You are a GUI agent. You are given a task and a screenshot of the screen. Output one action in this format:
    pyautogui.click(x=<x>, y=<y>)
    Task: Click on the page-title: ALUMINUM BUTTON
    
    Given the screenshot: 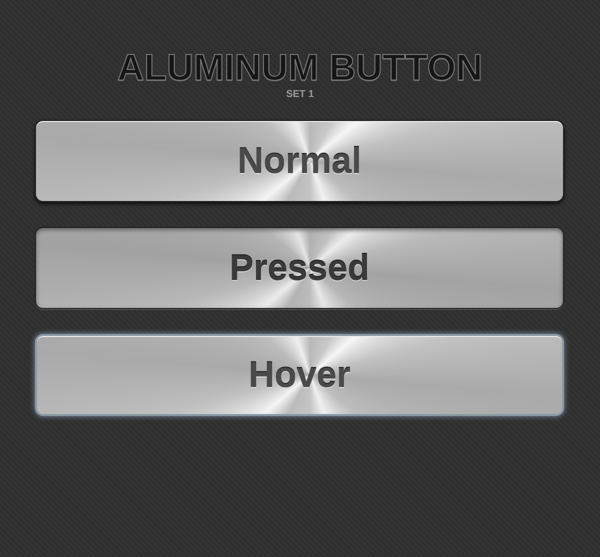 What is the action you would take?
    pyautogui.click(x=300, y=68)
    